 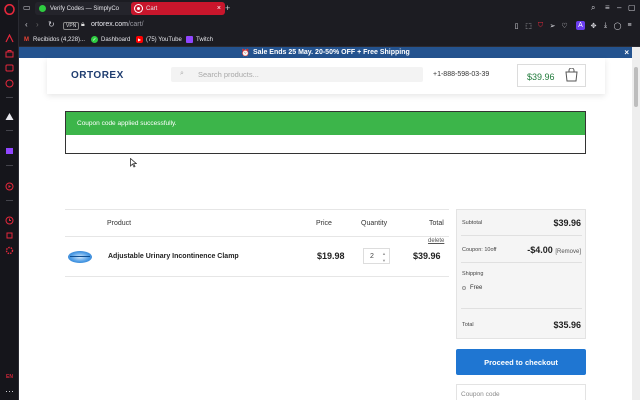 What do you see at coordinates (9, 83) in the screenshot?
I see `whatsapp-icon` at bounding box center [9, 83].